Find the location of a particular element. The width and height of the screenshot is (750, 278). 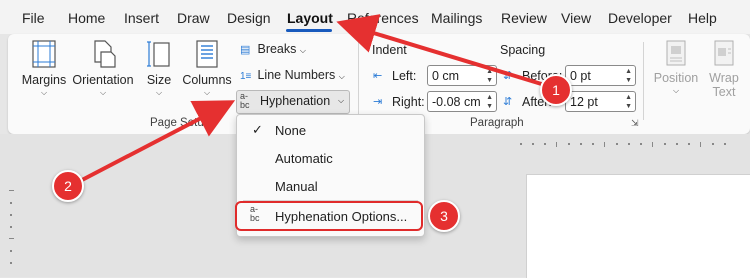

step-badge-2: 2 is located at coordinates (68, 186).